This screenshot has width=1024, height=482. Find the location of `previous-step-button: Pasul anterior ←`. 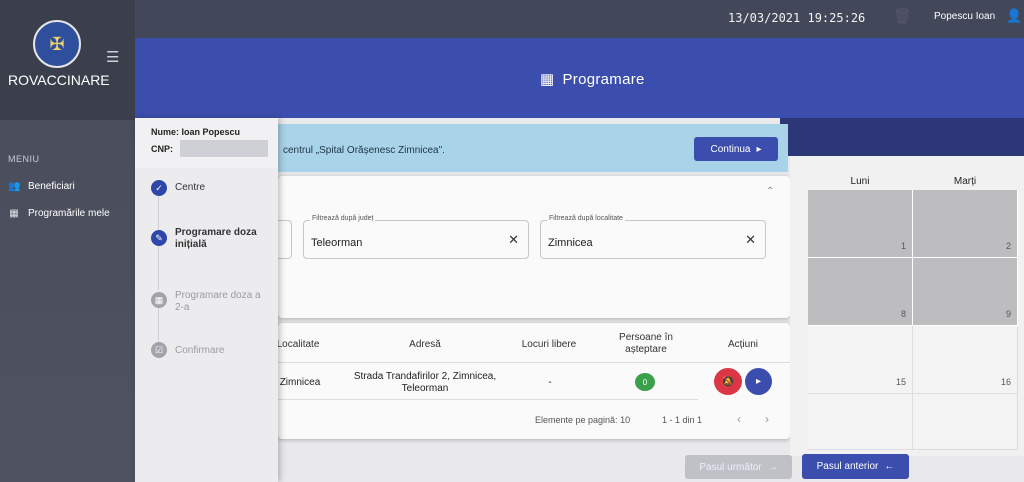

previous-step-button: Pasul anterior ← is located at coordinates (855, 466).